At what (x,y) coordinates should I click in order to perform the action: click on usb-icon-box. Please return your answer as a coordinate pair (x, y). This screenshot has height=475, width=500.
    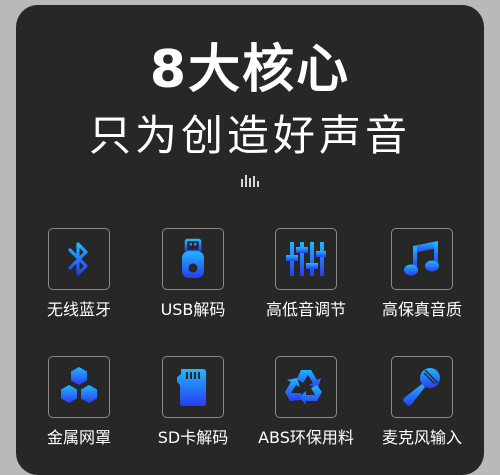
    Looking at the image, I should click on (193, 259).